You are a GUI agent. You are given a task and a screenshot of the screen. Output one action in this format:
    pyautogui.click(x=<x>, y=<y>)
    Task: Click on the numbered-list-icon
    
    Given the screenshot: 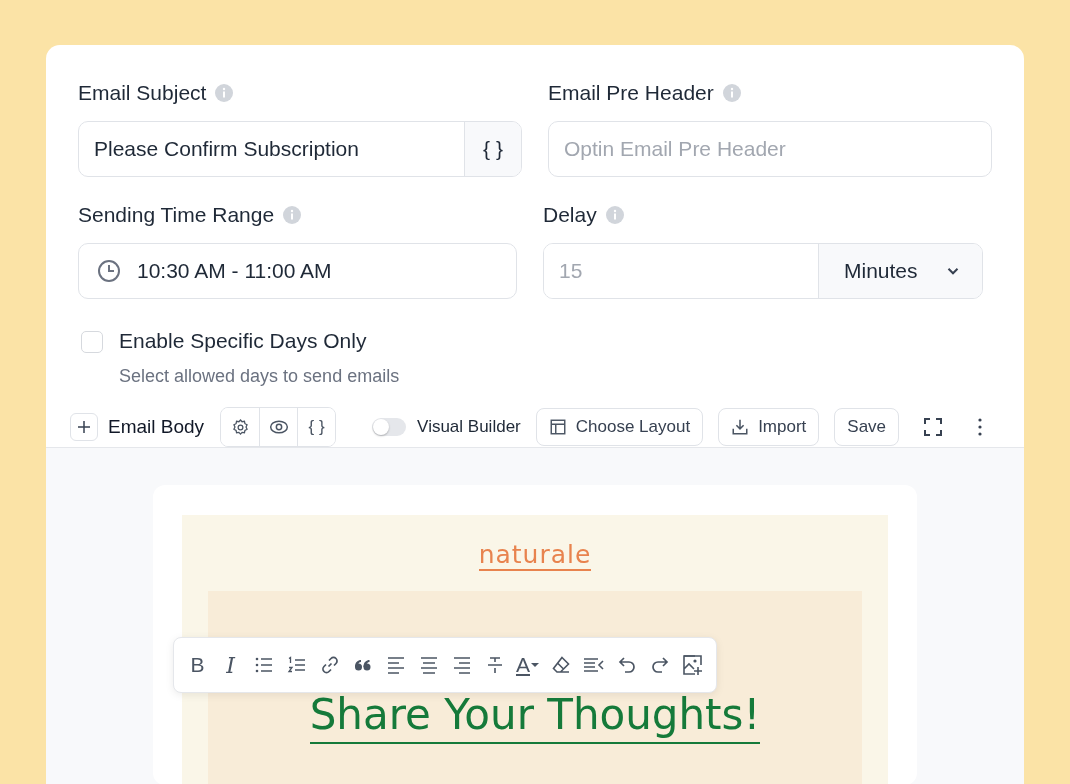 What is the action you would take?
    pyautogui.click(x=296, y=665)
    